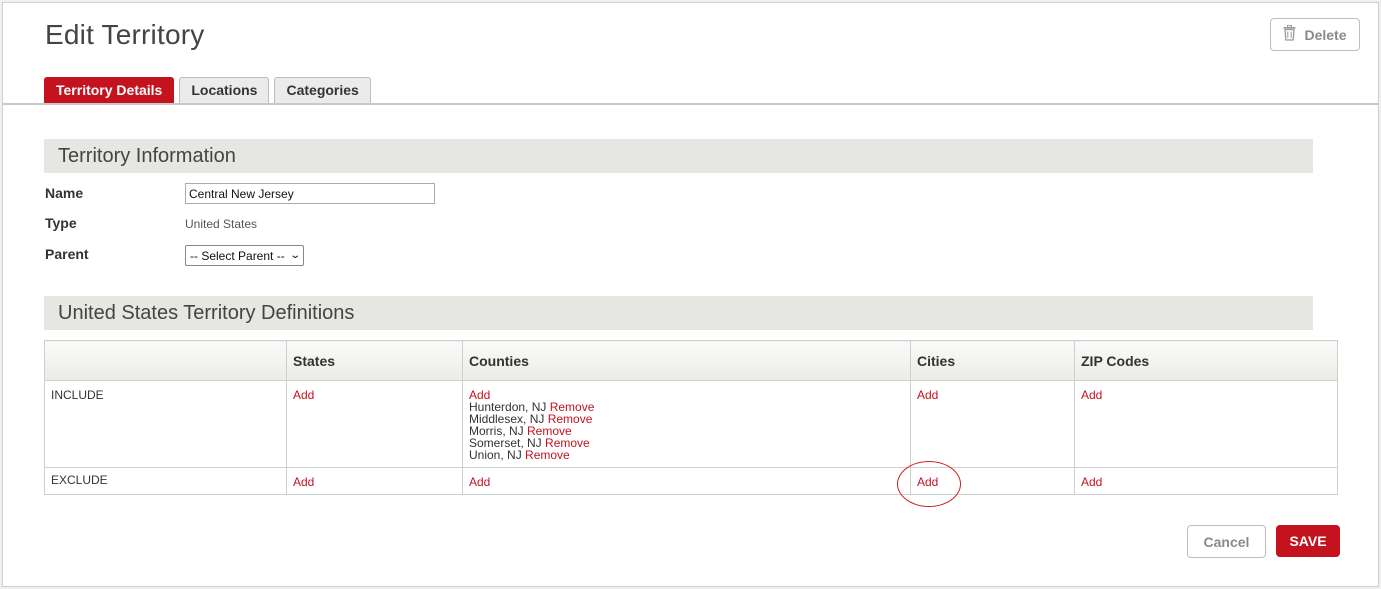  Describe the element at coordinates (992, 481) in the screenshot. I see `exclude-cities-cell: Add` at that location.